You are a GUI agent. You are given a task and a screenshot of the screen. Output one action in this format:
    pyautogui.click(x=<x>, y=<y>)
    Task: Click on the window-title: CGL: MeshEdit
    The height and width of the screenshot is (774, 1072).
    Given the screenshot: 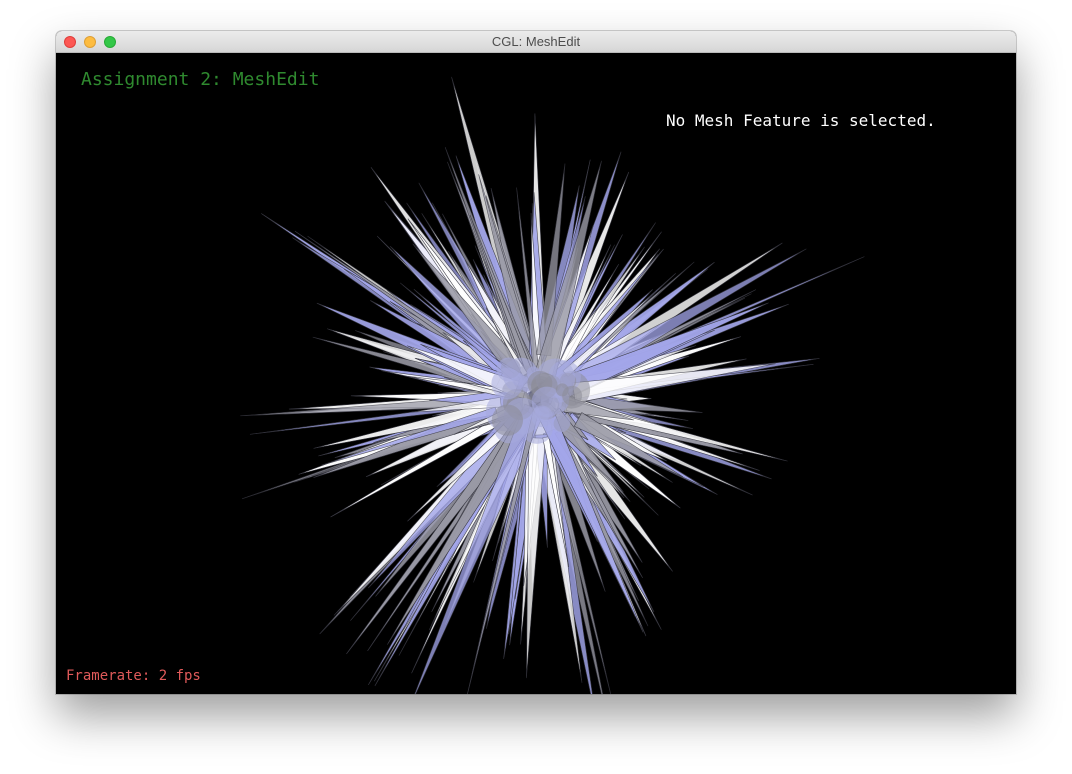 What is the action you would take?
    pyautogui.click(x=536, y=41)
    